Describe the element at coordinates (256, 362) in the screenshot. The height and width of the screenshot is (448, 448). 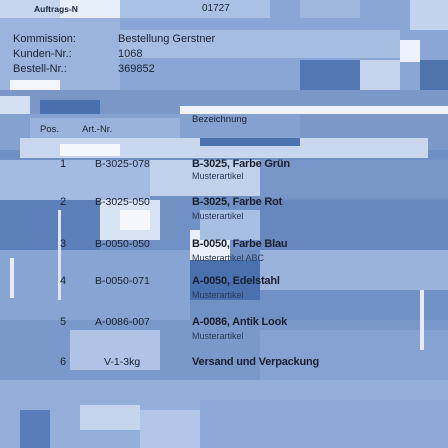
I see `row-description: Versand und Verpackung` at that location.